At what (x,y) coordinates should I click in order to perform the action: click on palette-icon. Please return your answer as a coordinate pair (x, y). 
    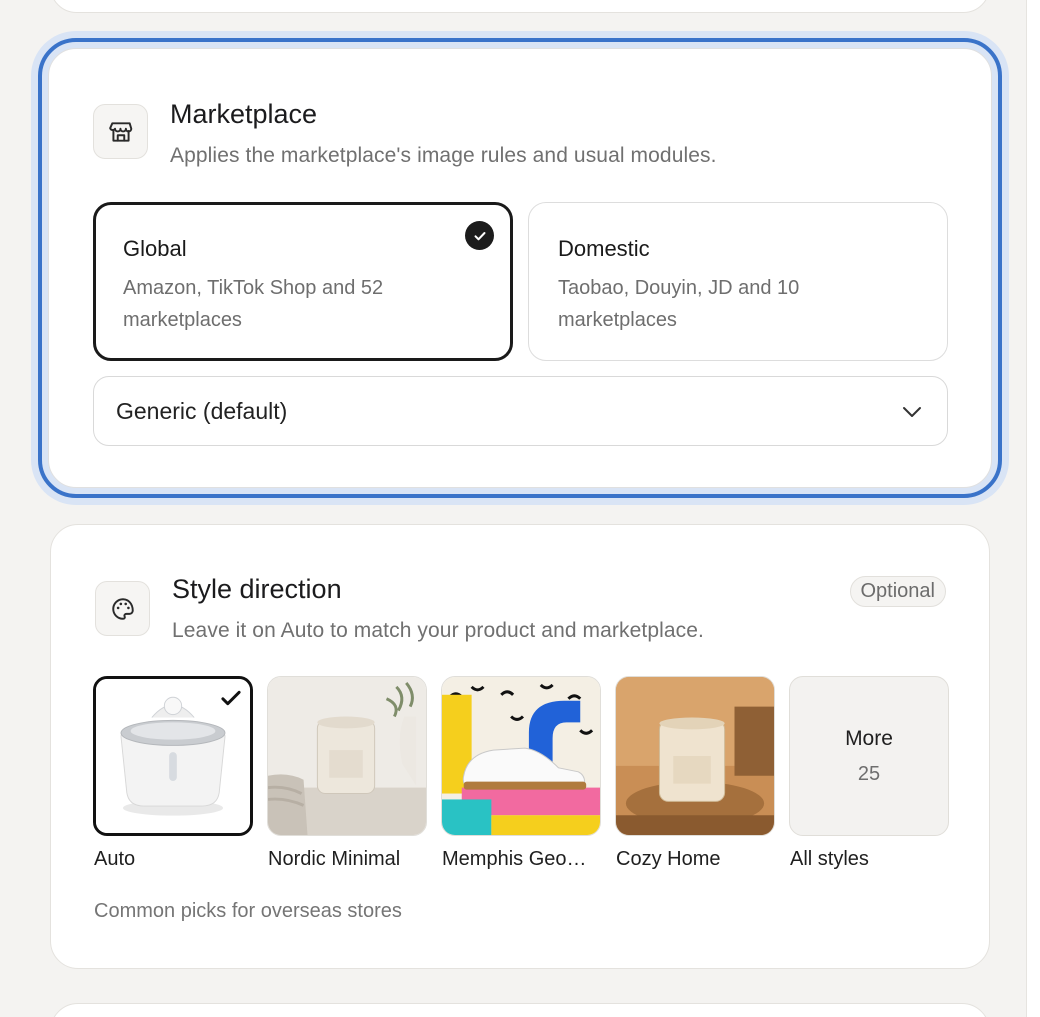
    Looking at the image, I should click on (122, 608).